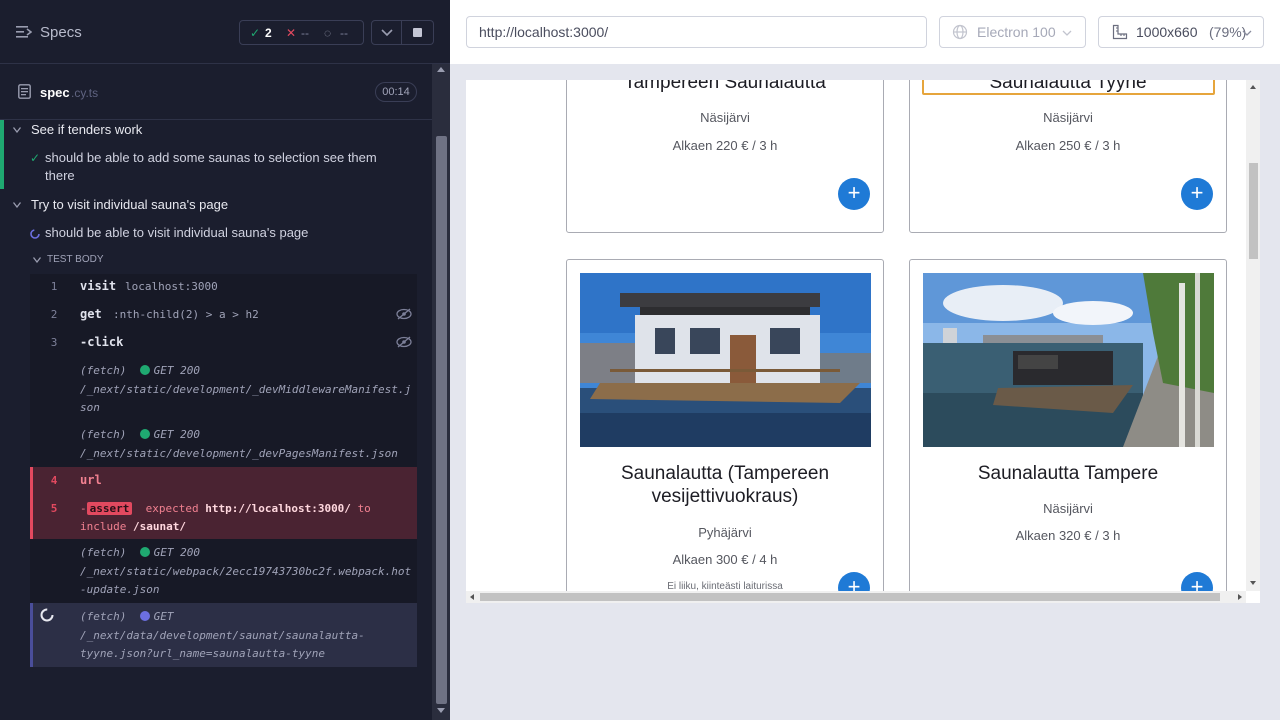 This screenshot has height=720, width=1280. I want to click on reporter-header: Specs ✓ 2 ✕ -- ◌ --, so click(225, 32).